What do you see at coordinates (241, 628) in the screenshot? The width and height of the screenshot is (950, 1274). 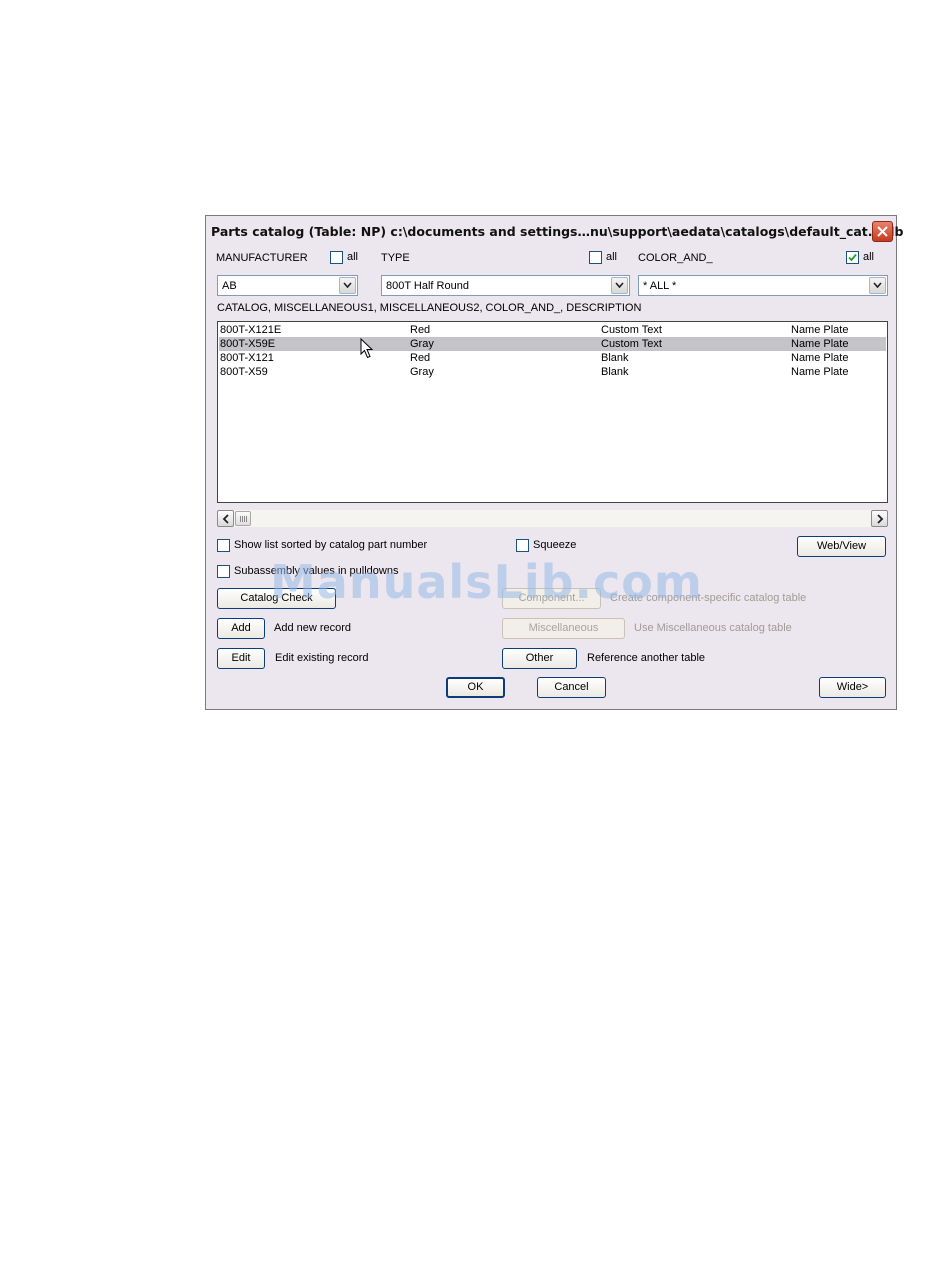 I see `add-button: Add` at bounding box center [241, 628].